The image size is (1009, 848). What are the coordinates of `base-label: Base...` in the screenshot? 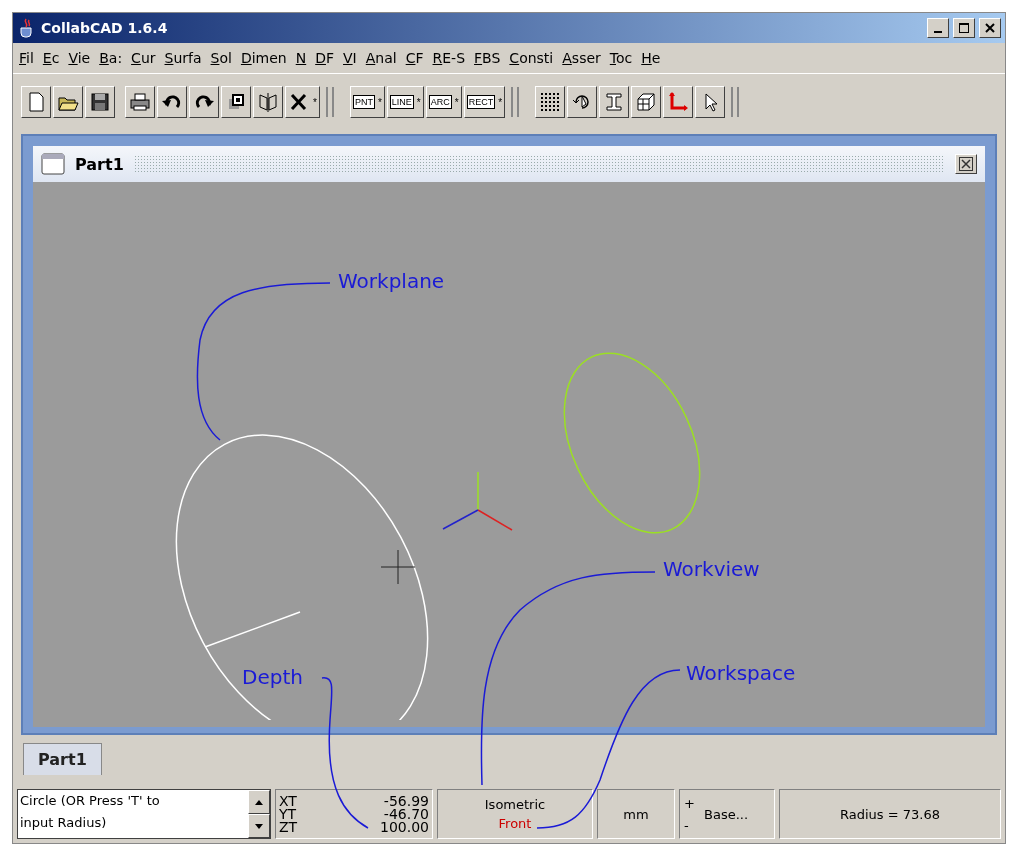 It's located at (726, 814).